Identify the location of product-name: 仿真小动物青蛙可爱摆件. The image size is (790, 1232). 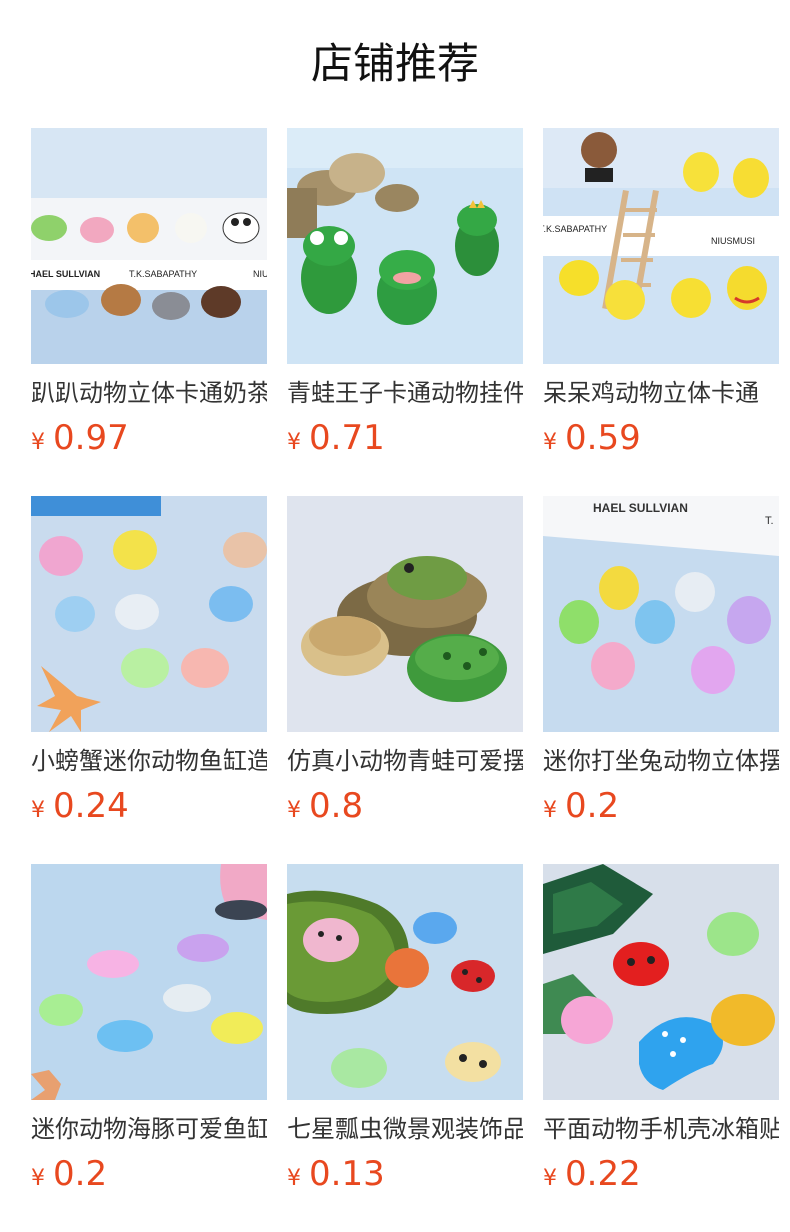
(405, 761).